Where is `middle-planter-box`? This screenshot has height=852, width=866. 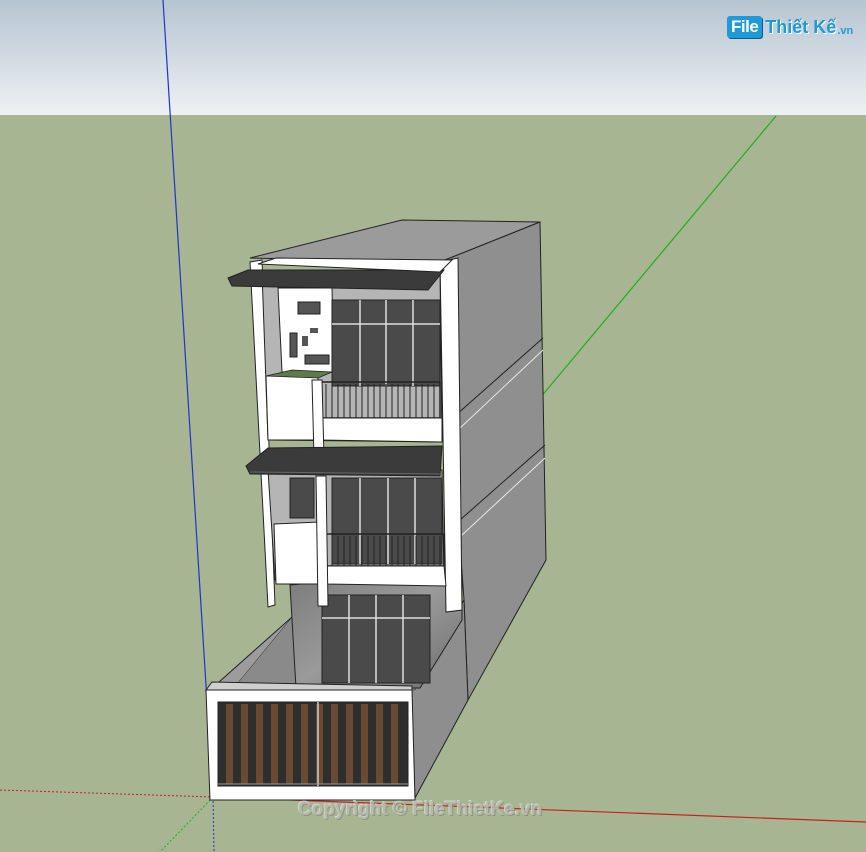 middle-planter-box is located at coordinates (298, 553).